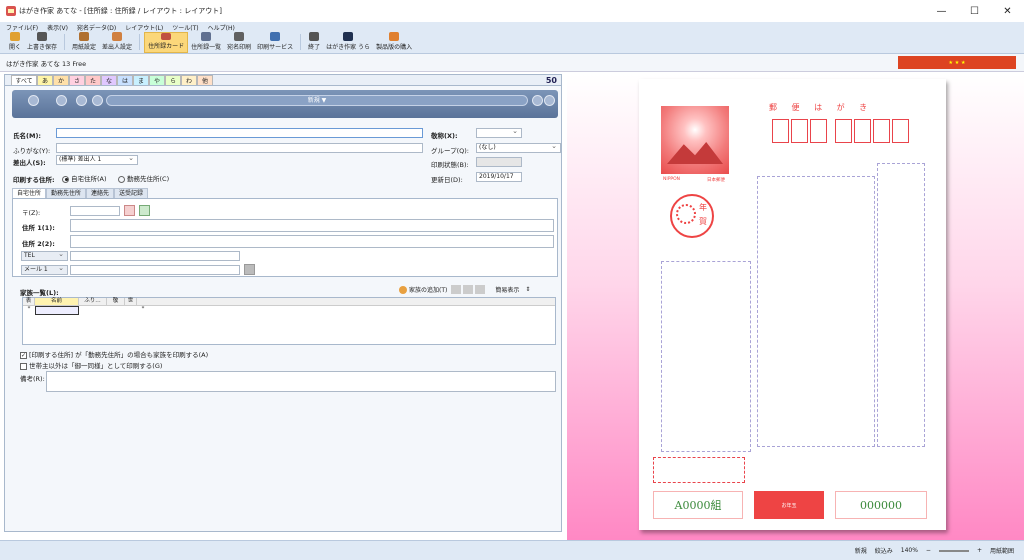 This screenshot has height=560, width=1024. I want to click on kana-tab-9: ら, so click(173, 80).